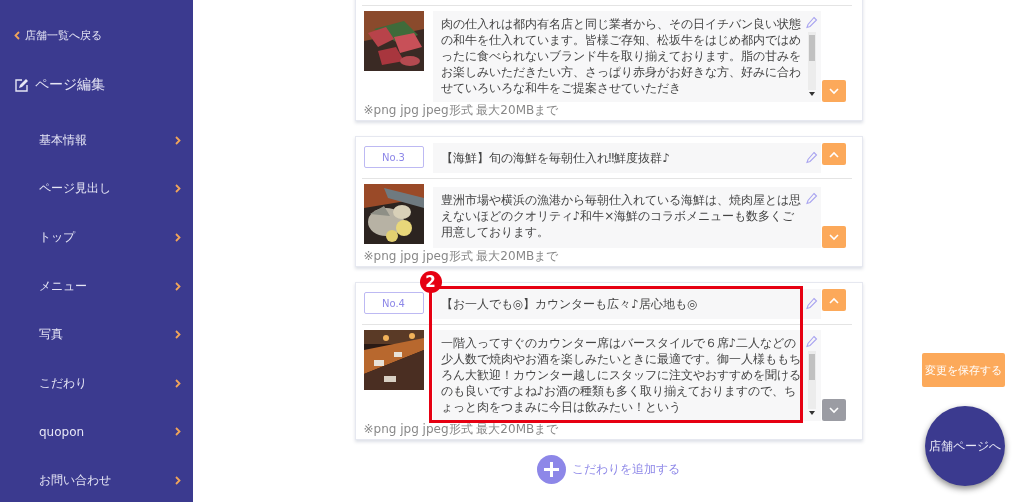 This screenshot has height=502, width=1024. What do you see at coordinates (626, 217) in the screenshot?
I see `description-field: 豊洲市場や横浜の漁港から毎朝仕入れている海鮮は、焼肉屋とは思えないほどのクオリティ♪和牛×海鮮のコラボメニューも数多くご用意しております。` at bounding box center [626, 217].